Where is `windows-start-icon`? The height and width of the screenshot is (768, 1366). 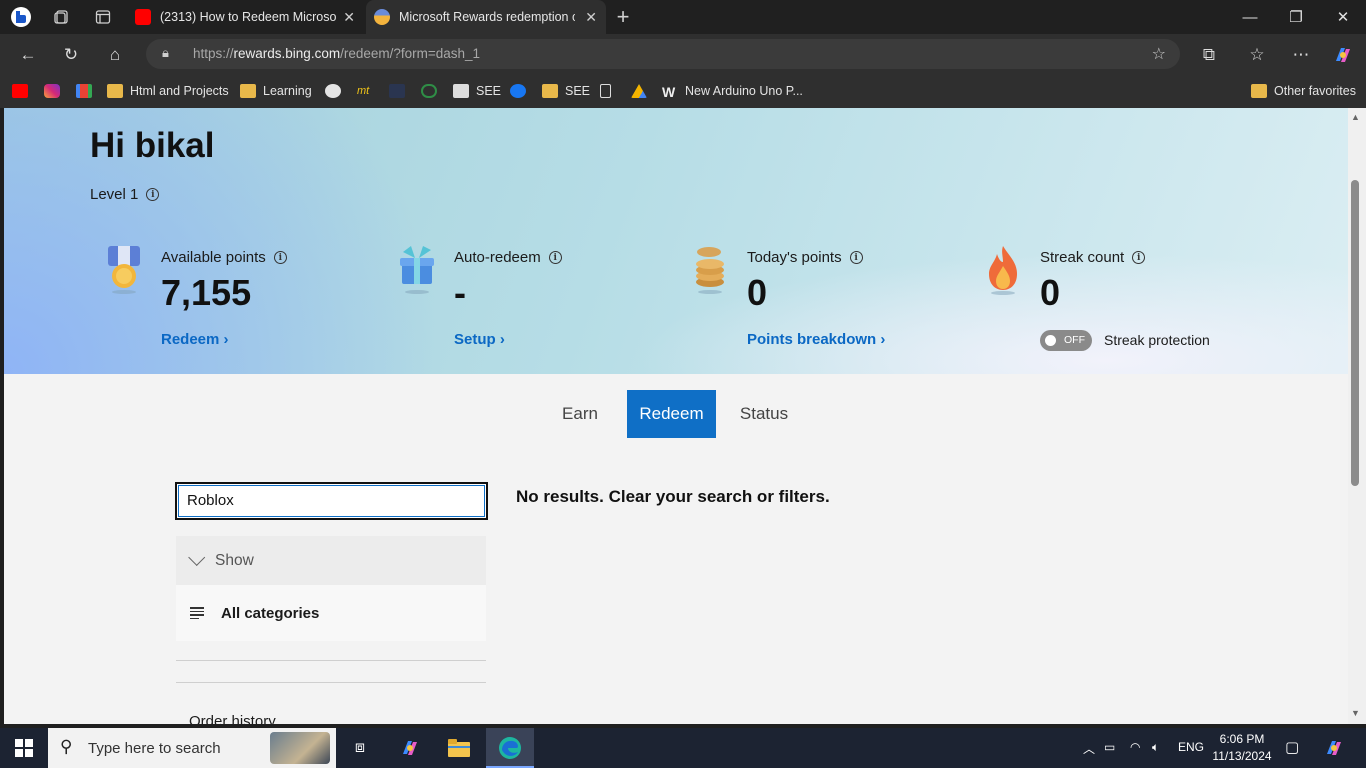 windows-start-icon is located at coordinates (24, 748).